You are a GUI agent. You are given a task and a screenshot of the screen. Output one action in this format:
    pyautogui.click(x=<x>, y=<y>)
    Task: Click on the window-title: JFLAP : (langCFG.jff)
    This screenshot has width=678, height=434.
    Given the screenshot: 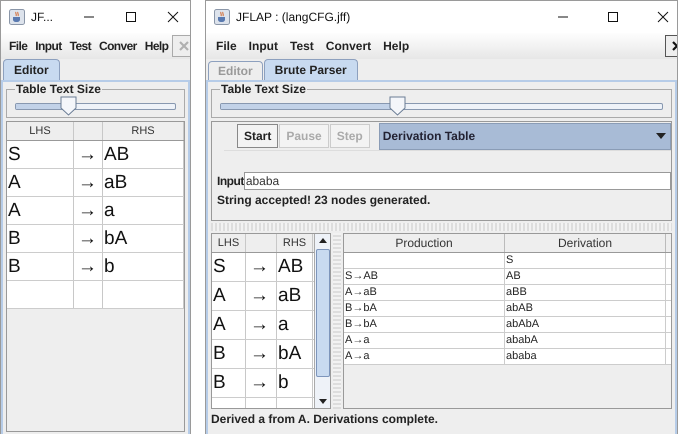 What is the action you would take?
    pyautogui.click(x=293, y=17)
    